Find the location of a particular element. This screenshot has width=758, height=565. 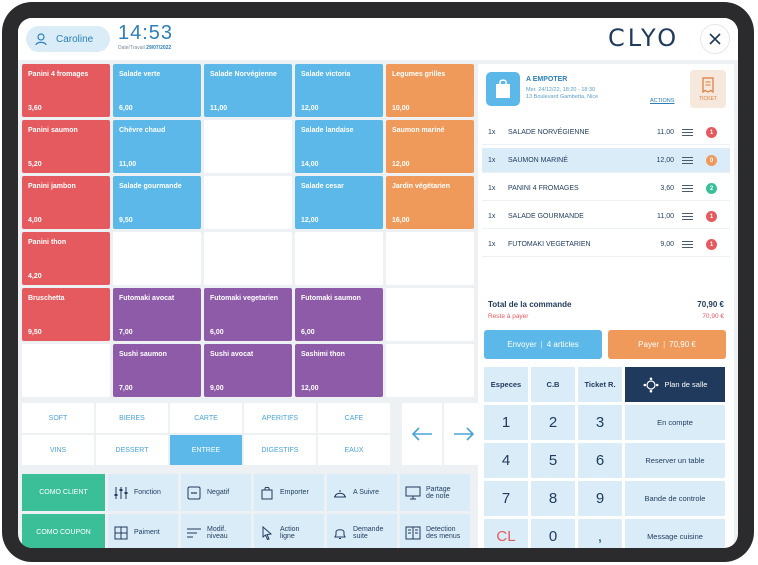

product-tile: Salade gourmande 9,50 is located at coordinates (157, 202).